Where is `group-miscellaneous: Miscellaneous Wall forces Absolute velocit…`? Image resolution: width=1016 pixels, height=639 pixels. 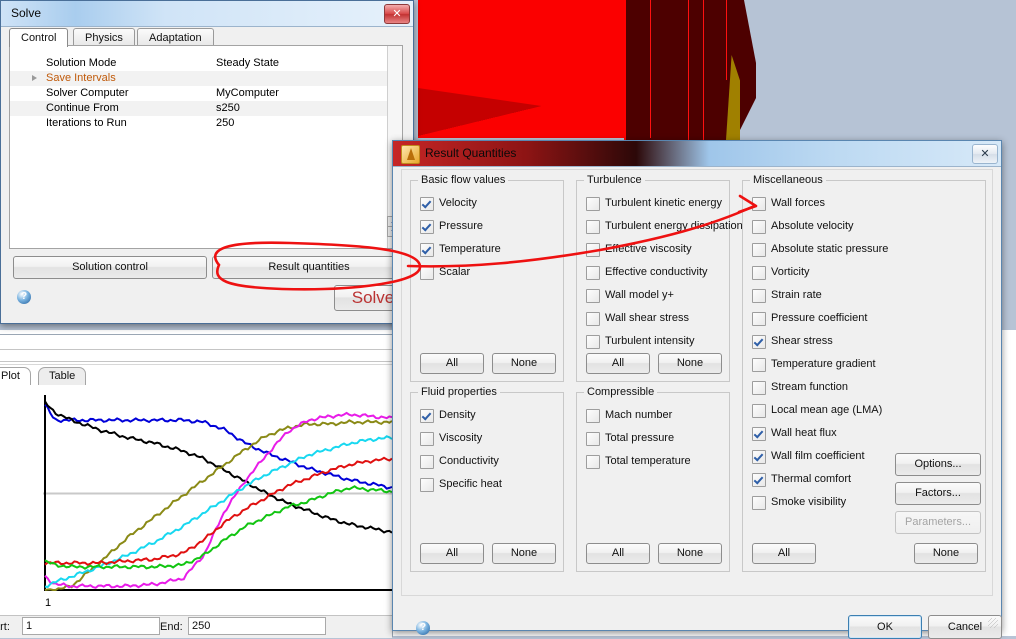
group-miscellaneous: Miscellaneous Wall forces Absolute velocit… is located at coordinates (864, 373).